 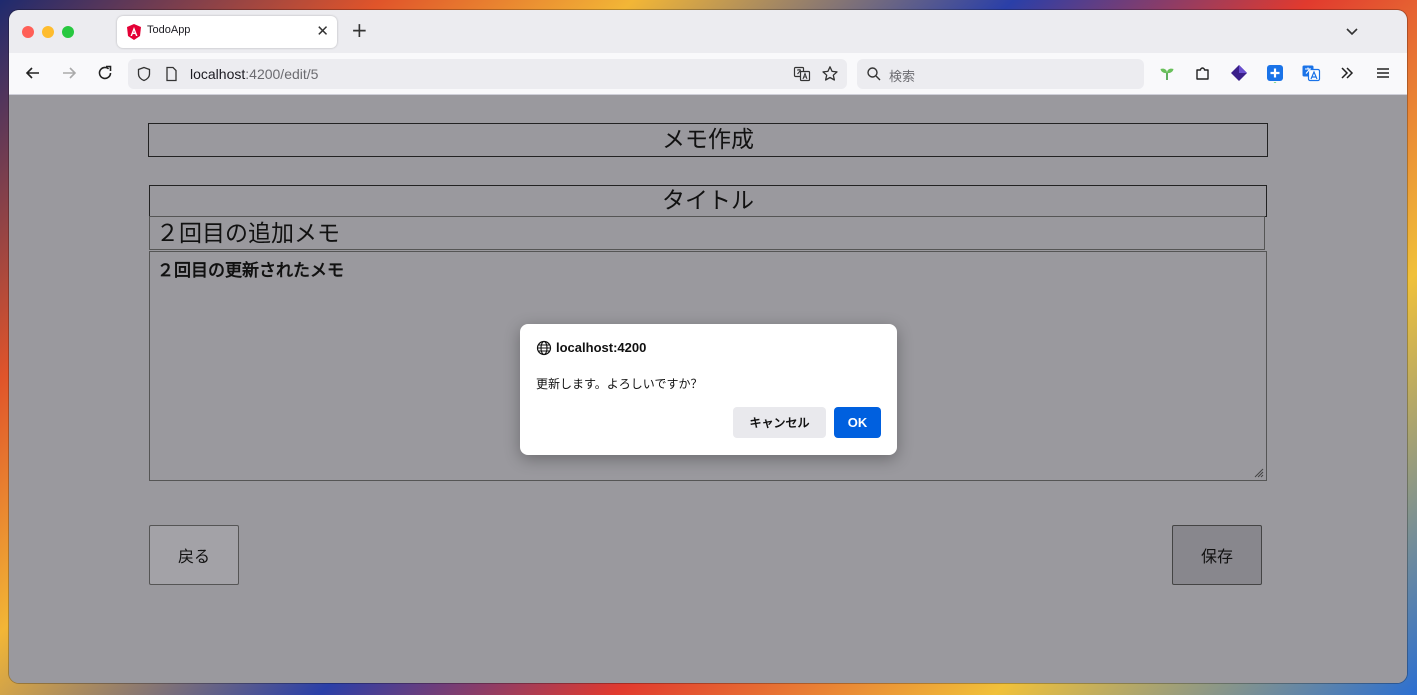 What do you see at coordinates (1347, 73) in the screenshot?
I see `overflow-chevrons-icon` at bounding box center [1347, 73].